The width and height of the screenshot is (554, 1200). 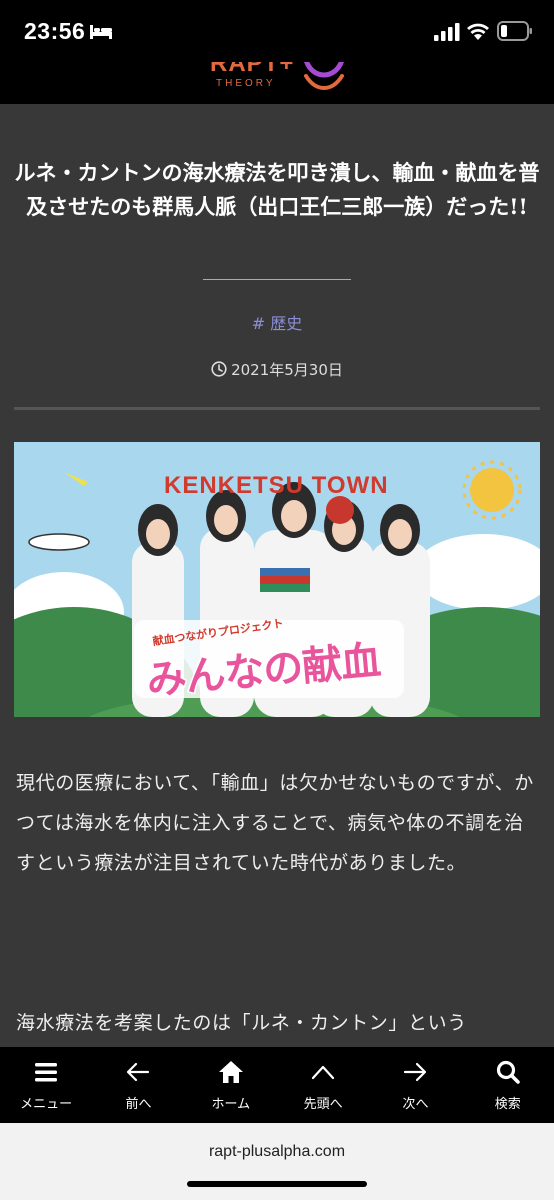 I want to click on post-date: 2021年5月30日, so click(x=277, y=369).